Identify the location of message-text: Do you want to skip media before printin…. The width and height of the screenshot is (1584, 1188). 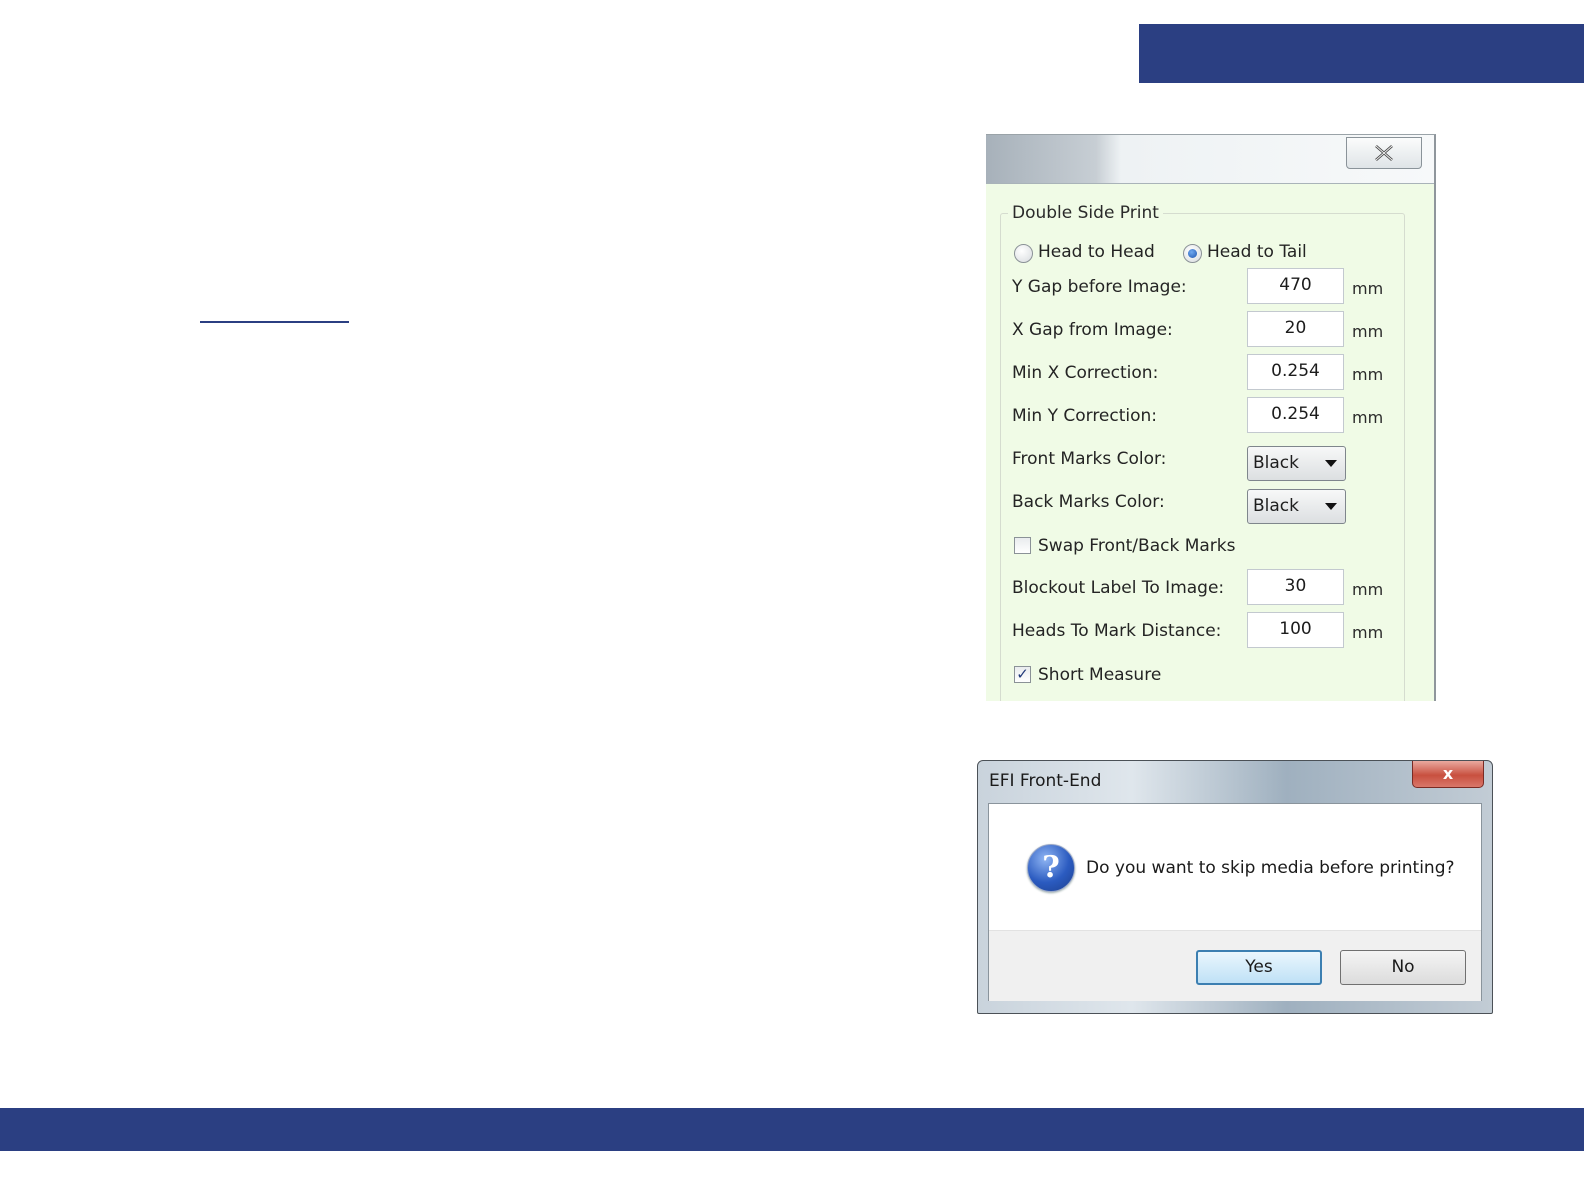
(1270, 868).